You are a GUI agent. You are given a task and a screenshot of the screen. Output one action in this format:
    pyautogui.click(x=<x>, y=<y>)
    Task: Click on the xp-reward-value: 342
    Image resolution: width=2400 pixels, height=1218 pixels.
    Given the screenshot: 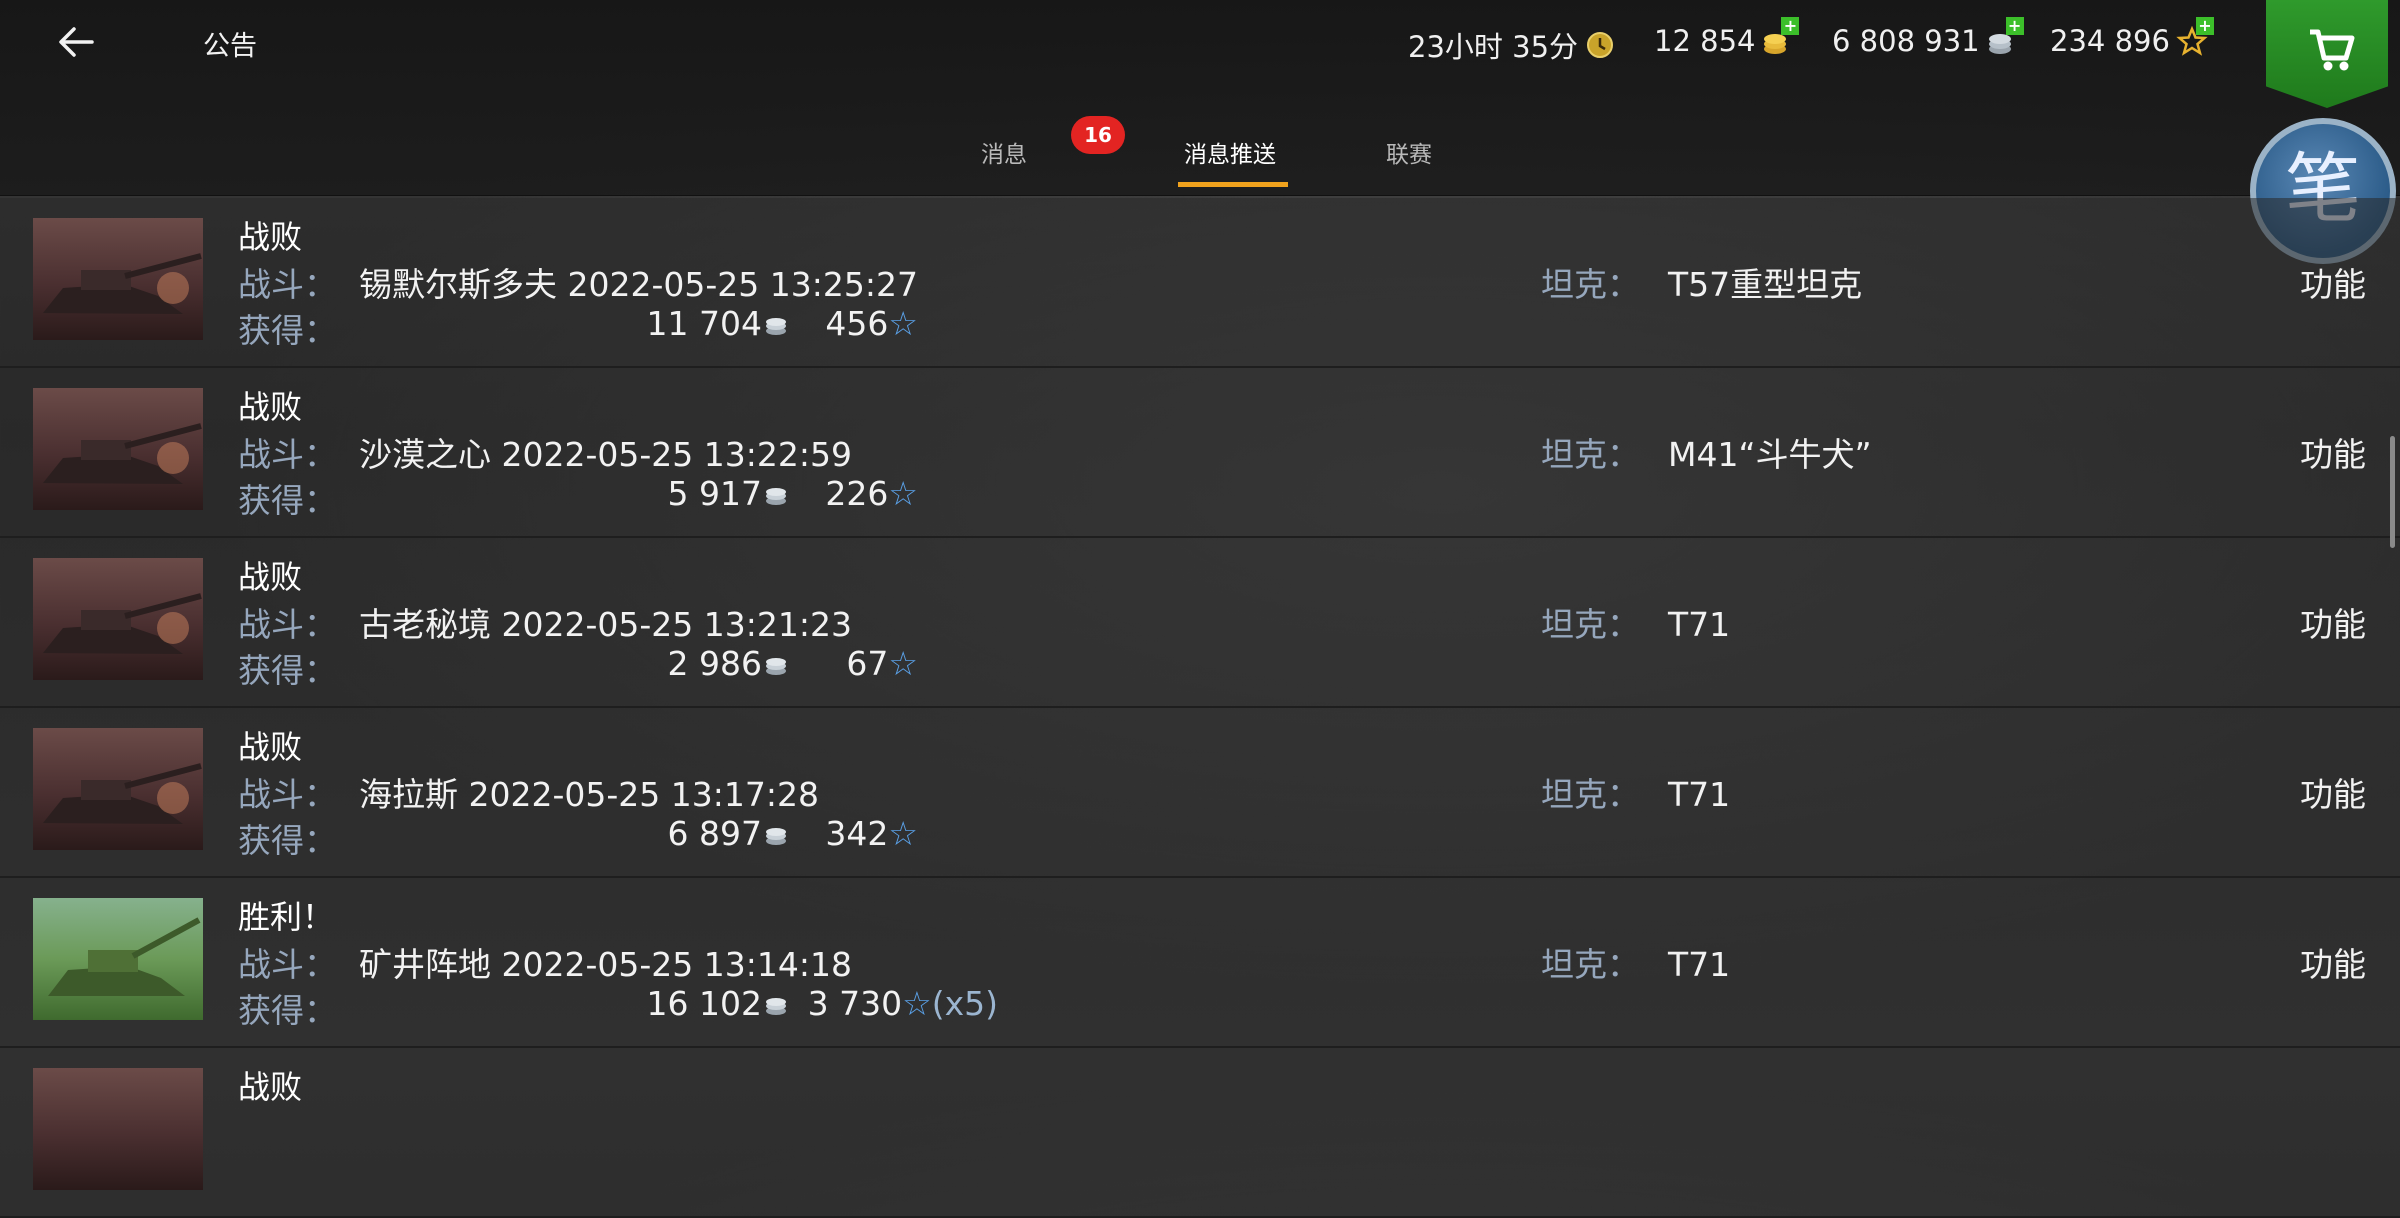 What is the action you would take?
    pyautogui.click(x=857, y=833)
    